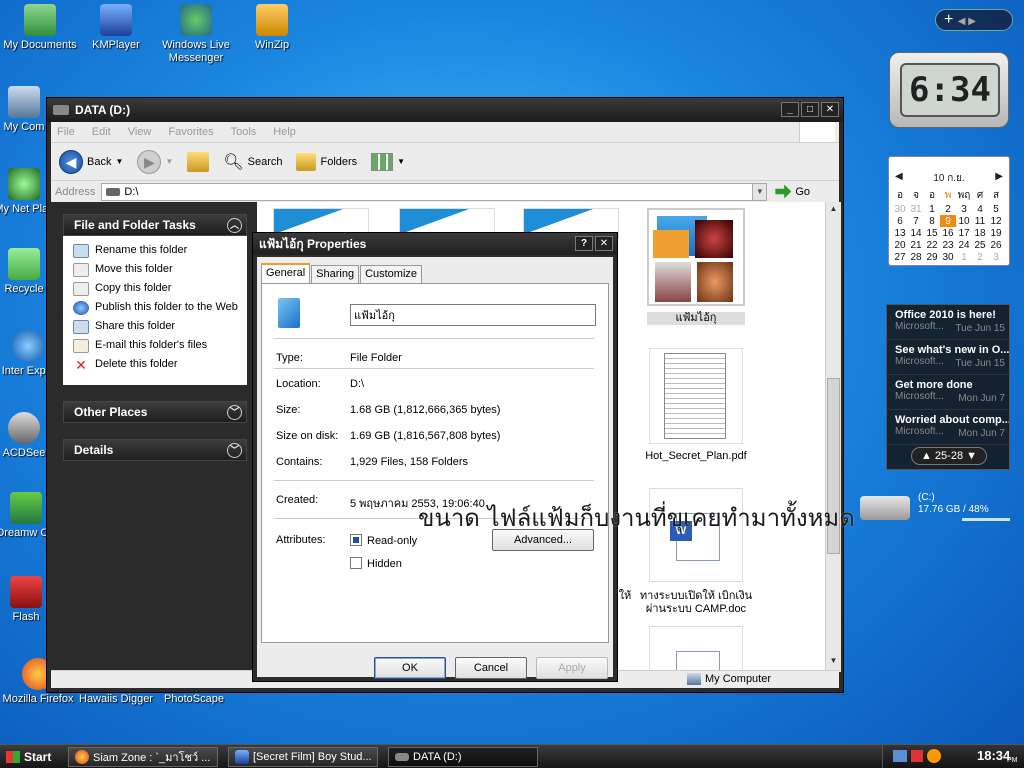  What do you see at coordinates (272, 28) in the screenshot?
I see `desktop-icon-winzip: WinZip` at bounding box center [272, 28].